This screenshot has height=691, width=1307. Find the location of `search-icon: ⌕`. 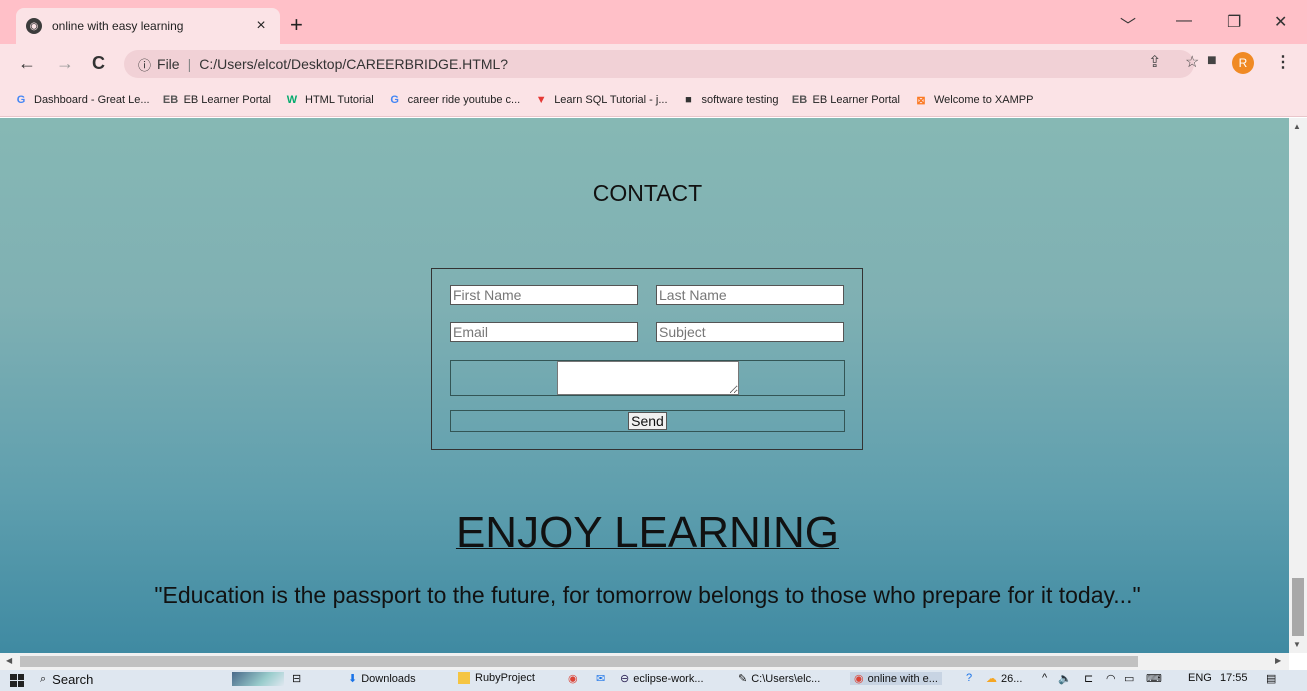

search-icon: ⌕ is located at coordinates (43, 679).